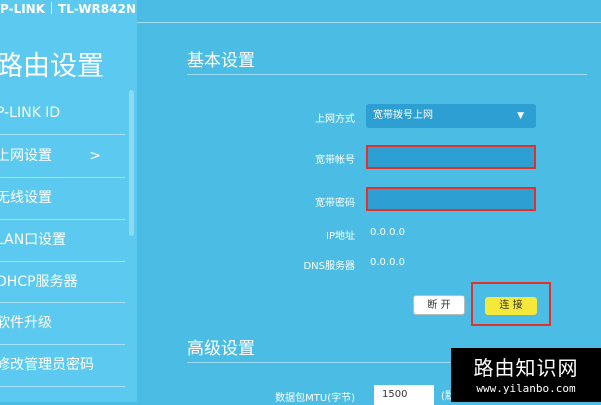 This screenshot has width=601, height=405. Describe the element at coordinates (221, 61) in the screenshot. I see `basic-settings-title: 基本设置` at that location.